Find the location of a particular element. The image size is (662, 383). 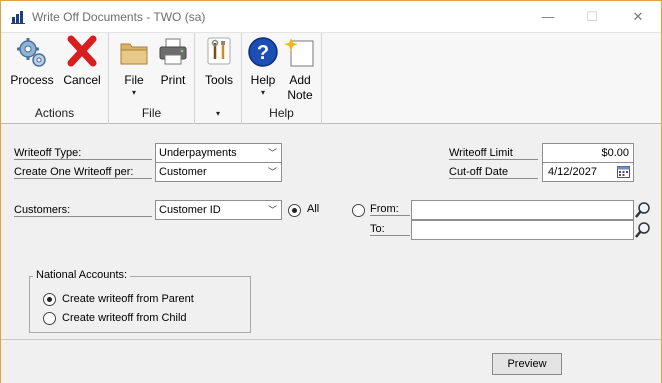

tools-button: Tools is located at coordinates (219, 61).